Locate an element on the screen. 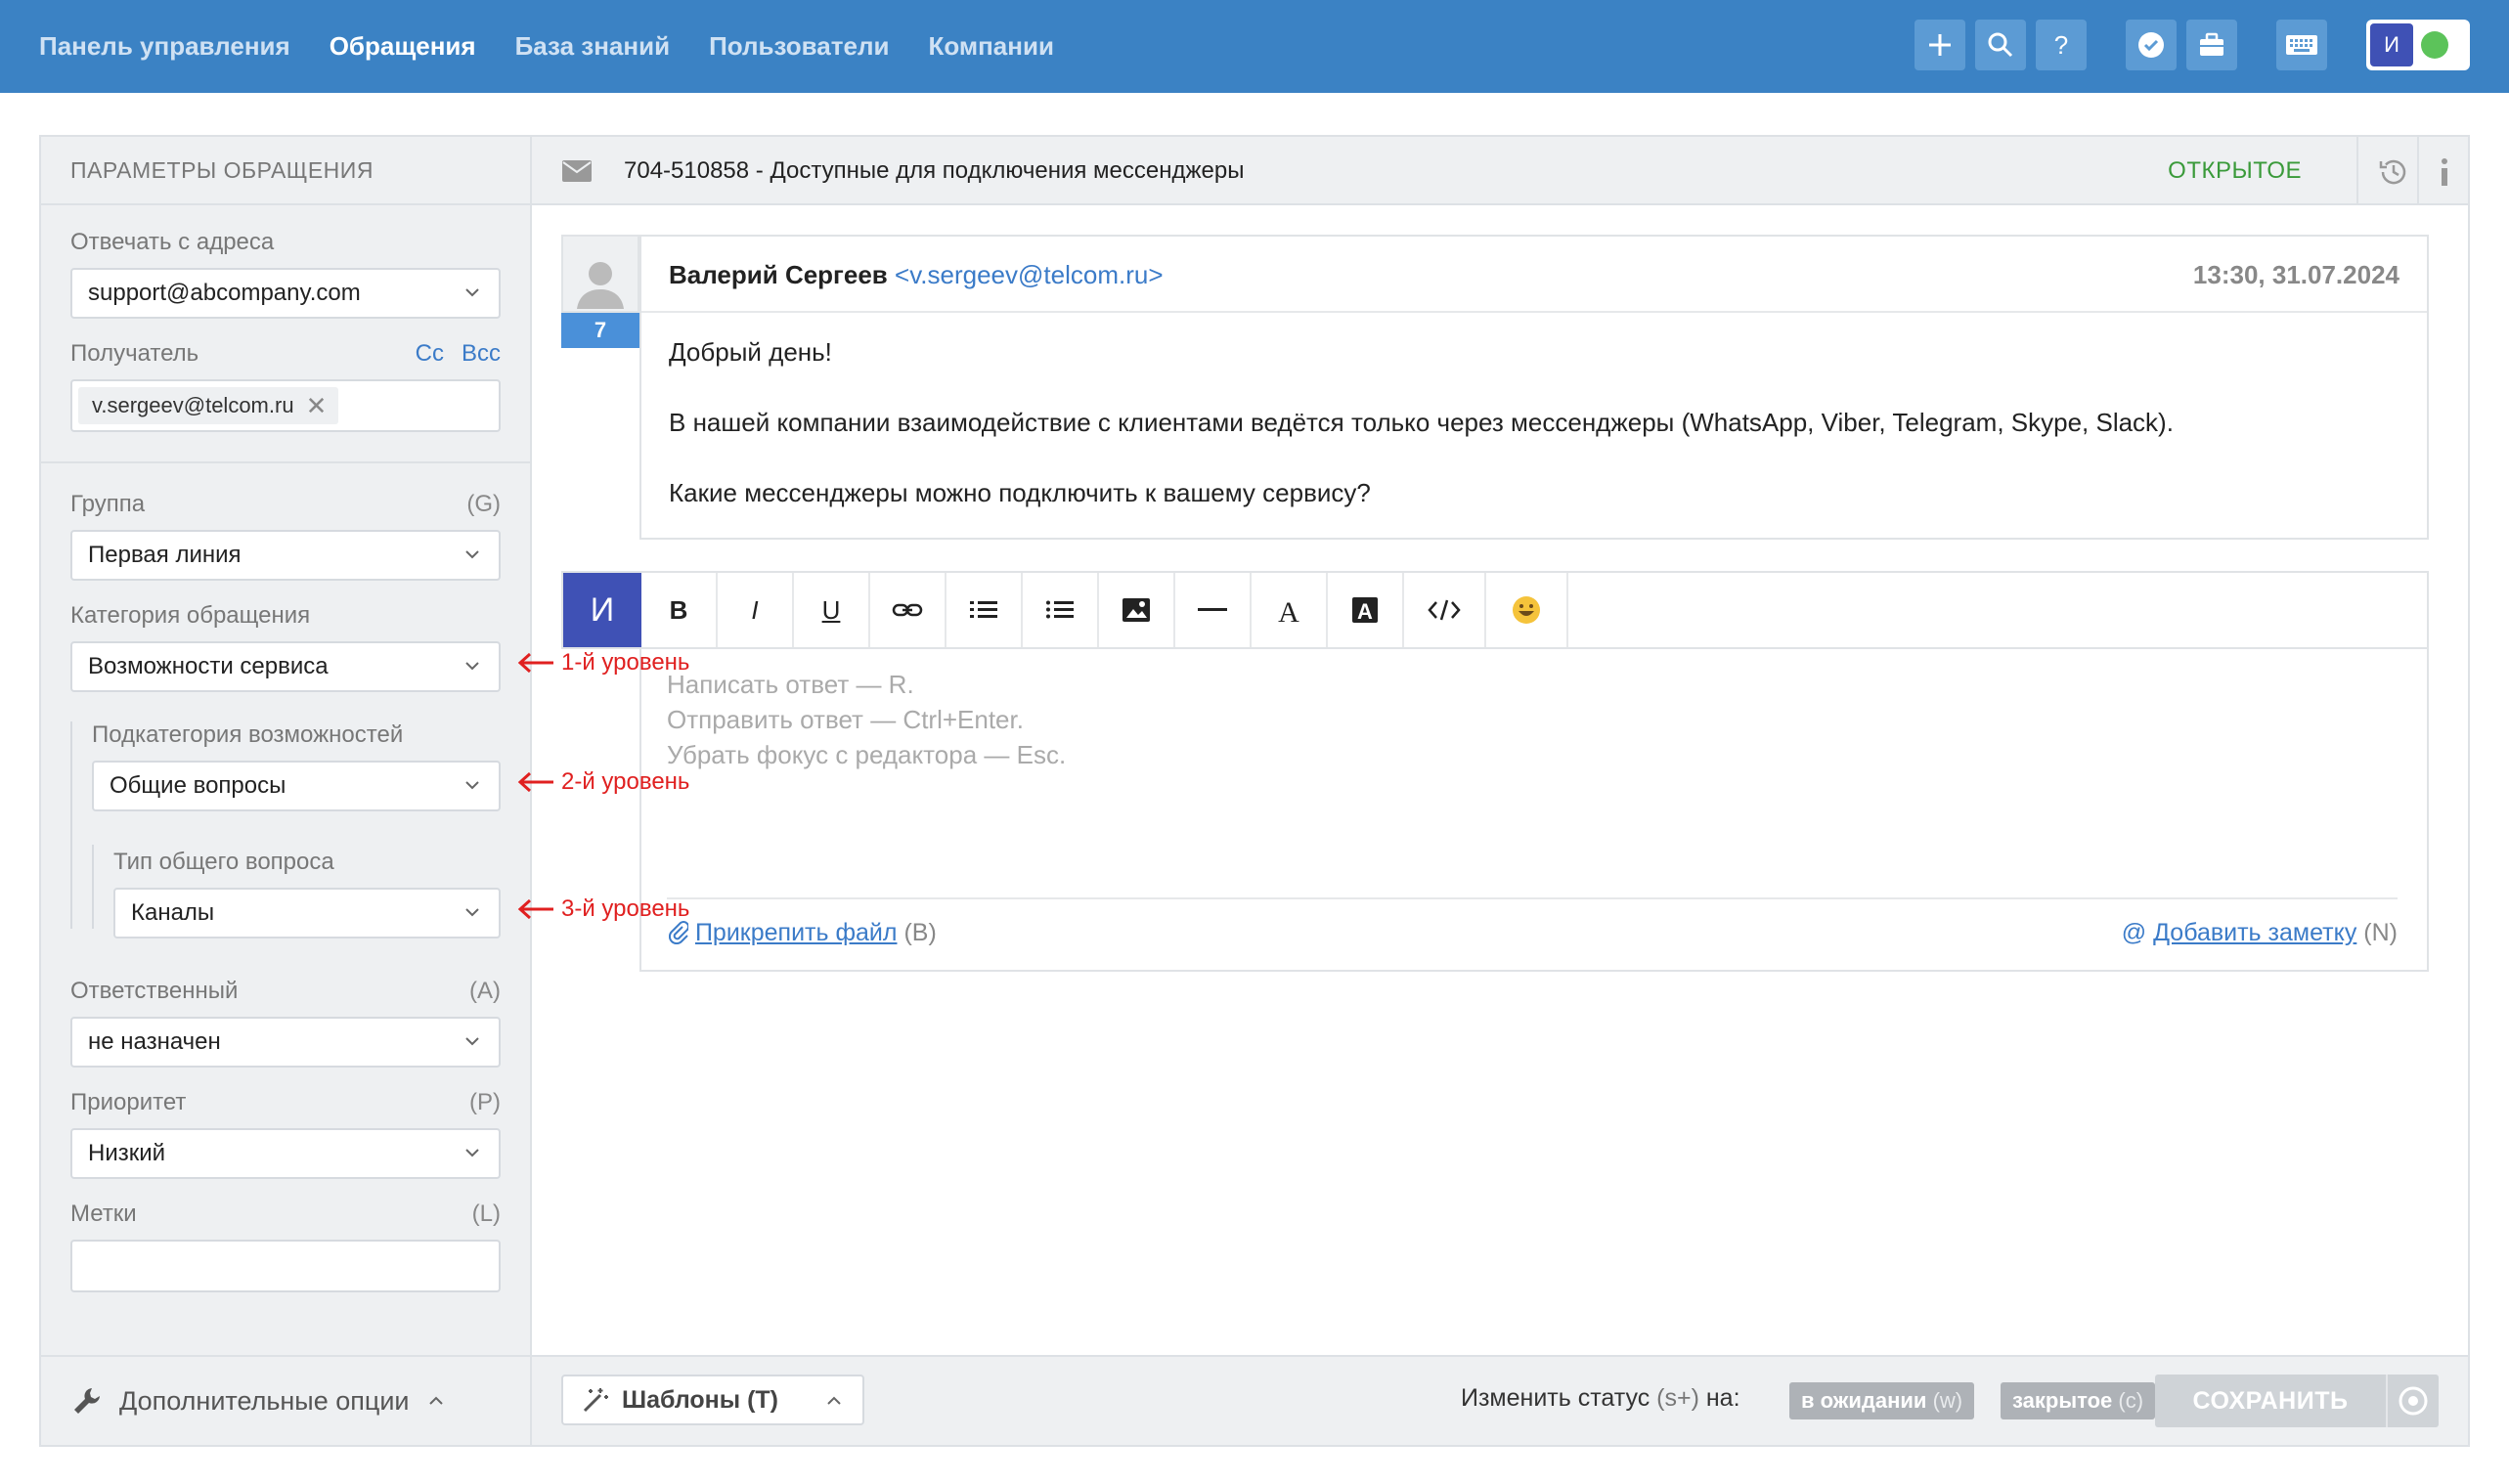  sender-email: <v.sergeev@telcom.ru> is located at coordinates (1029, 274).